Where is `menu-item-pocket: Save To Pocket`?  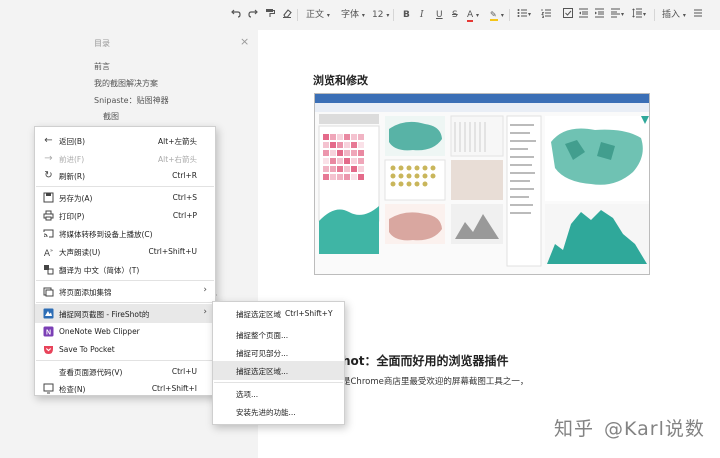 menu-item-pocket: Save To Pocket is located at coordinates (125, 349).